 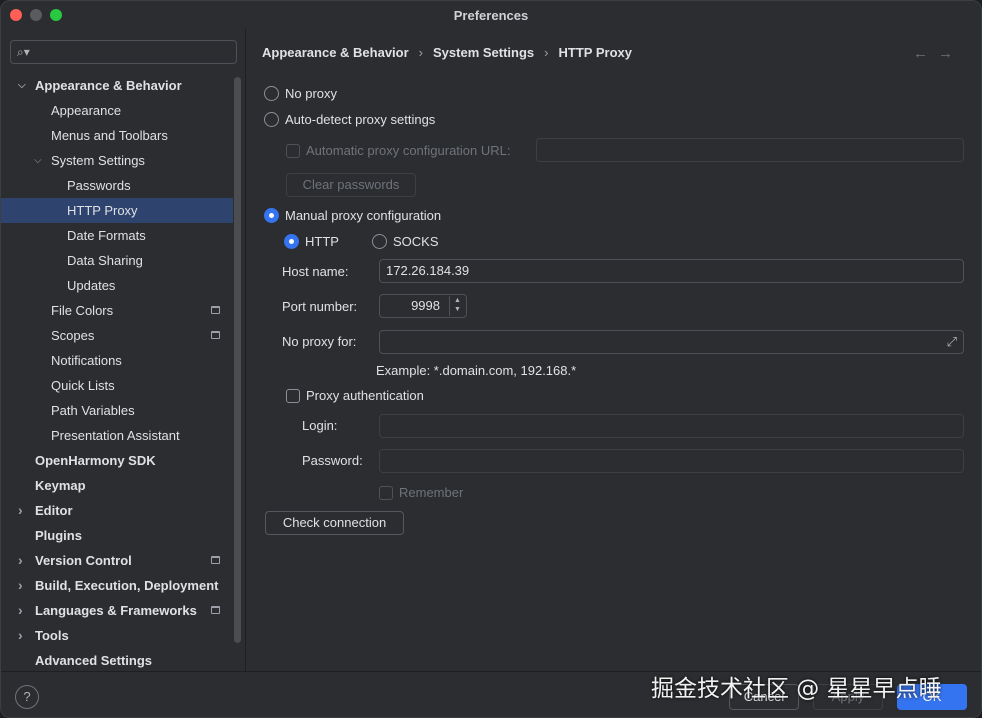 I want to click on auto-config-url-option: Automatic proxy configuration URL:, so click(x=398, y=150).